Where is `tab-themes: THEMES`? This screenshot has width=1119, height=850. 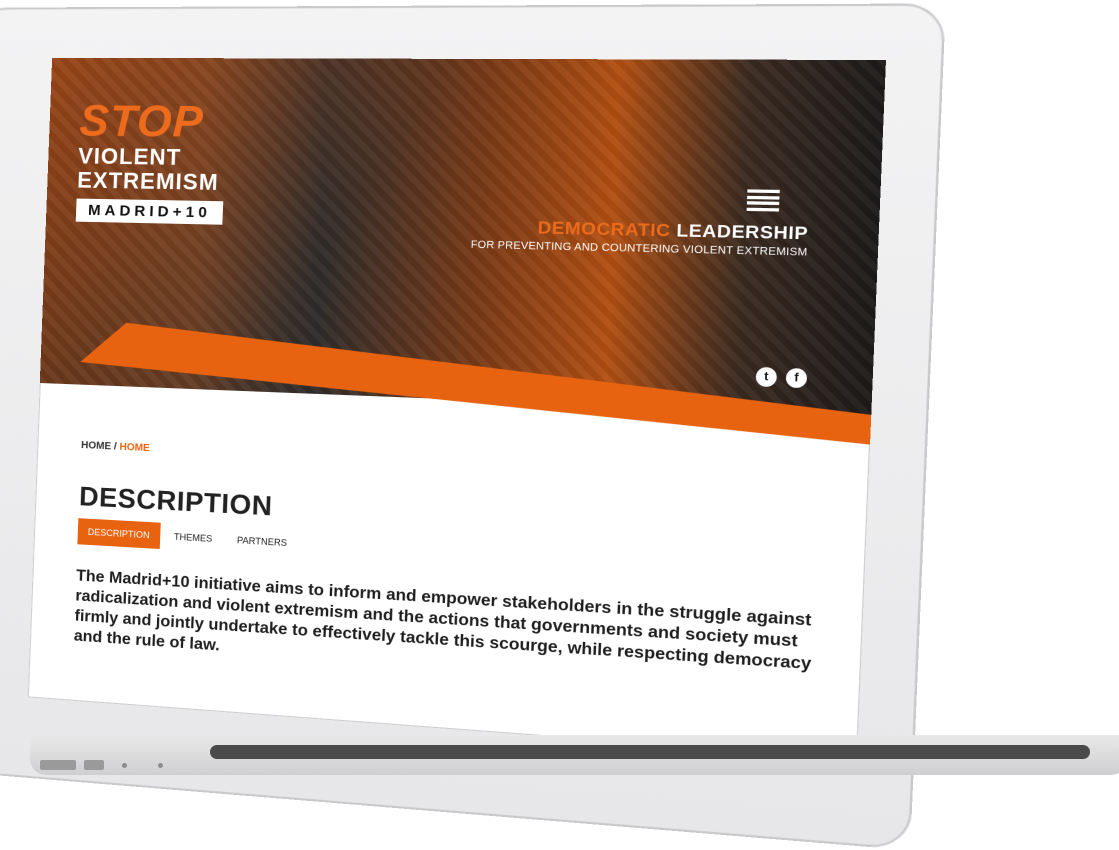 tab-themes: THEMES is located at coordinates (193, 538).